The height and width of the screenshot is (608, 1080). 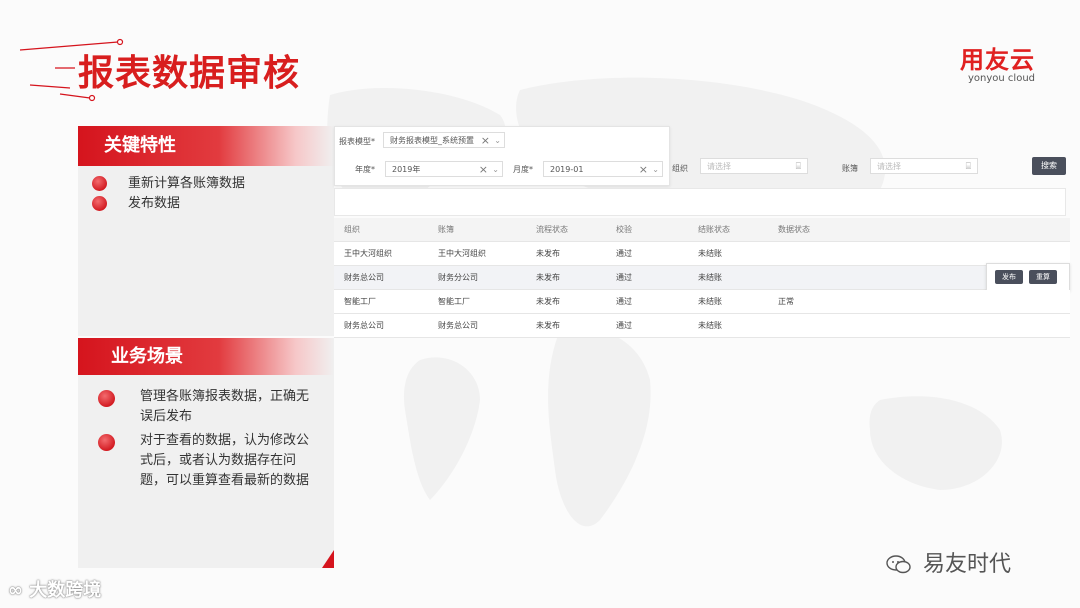 I want to click on column-header: 组织, so click(x=352, y=229).